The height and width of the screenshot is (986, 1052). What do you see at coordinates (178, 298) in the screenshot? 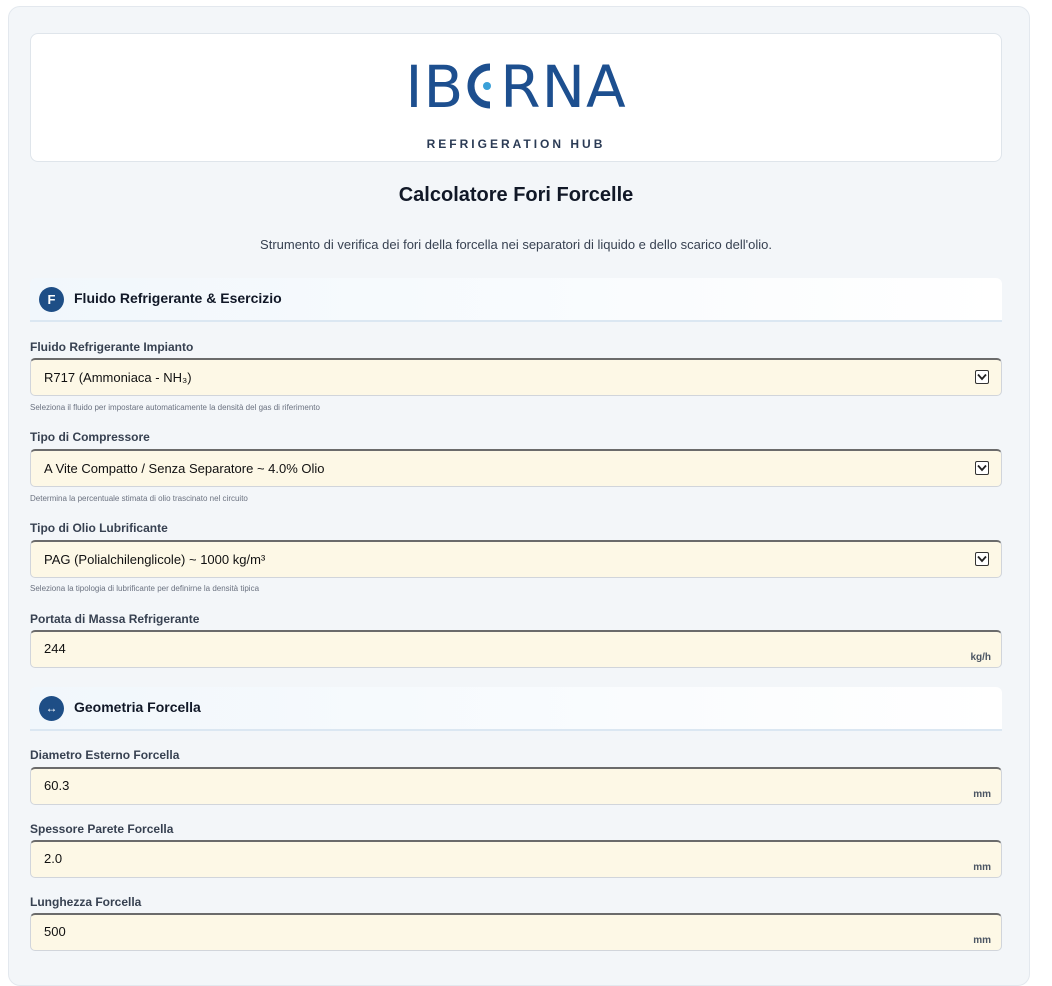
I see `section-title-fluid: Fluido Refrigerante & Esercizio` at bounding box center [178, 298].